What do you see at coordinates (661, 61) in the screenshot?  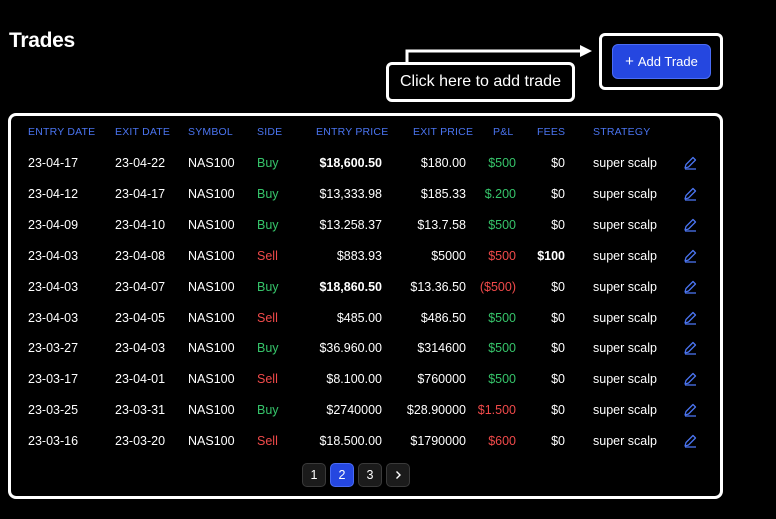 I see `add-trade-button: + Add Trade` at bounding box center [661, 61].